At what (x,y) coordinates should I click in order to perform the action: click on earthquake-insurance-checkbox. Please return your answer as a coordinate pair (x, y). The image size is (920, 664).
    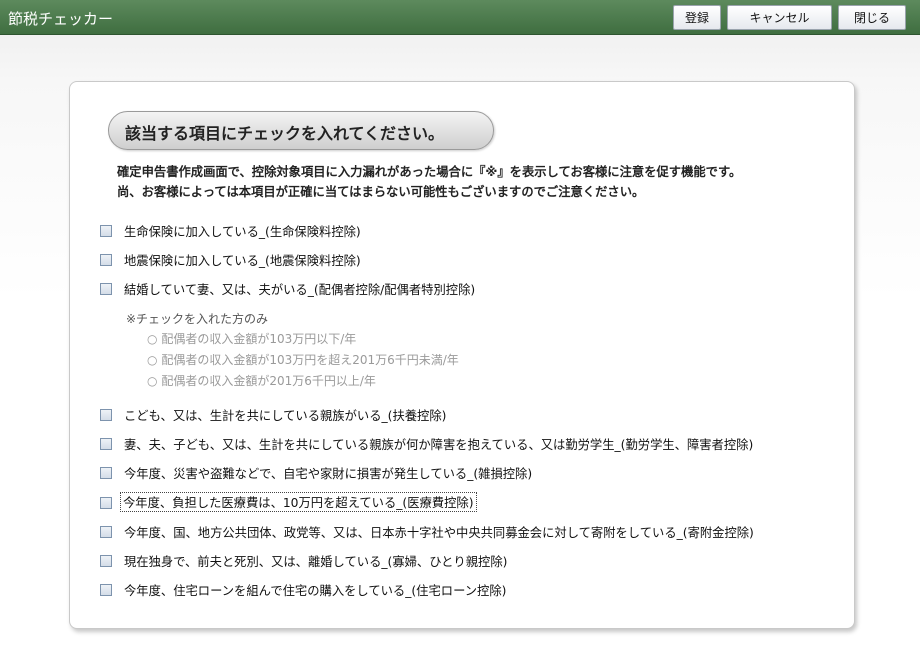
    Looking at the image, I should click on (106, 260).